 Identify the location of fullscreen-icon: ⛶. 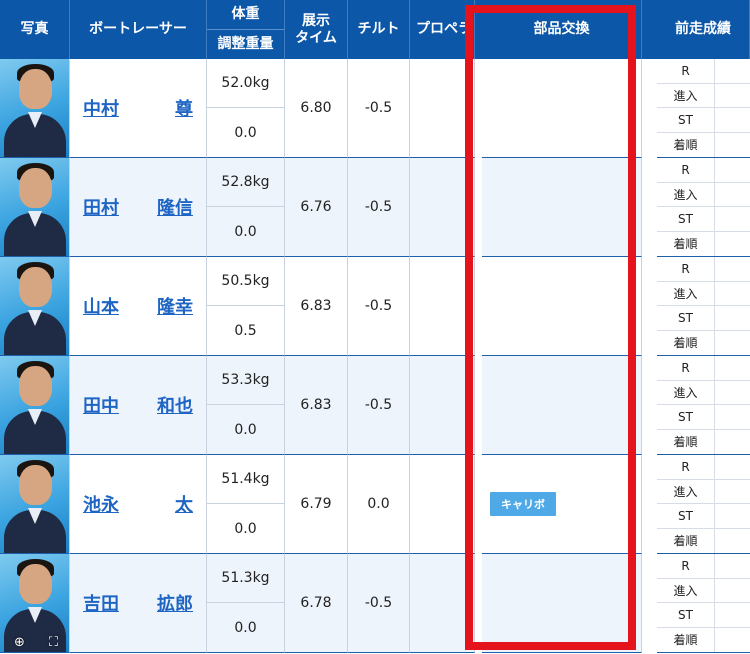
(53, 642).